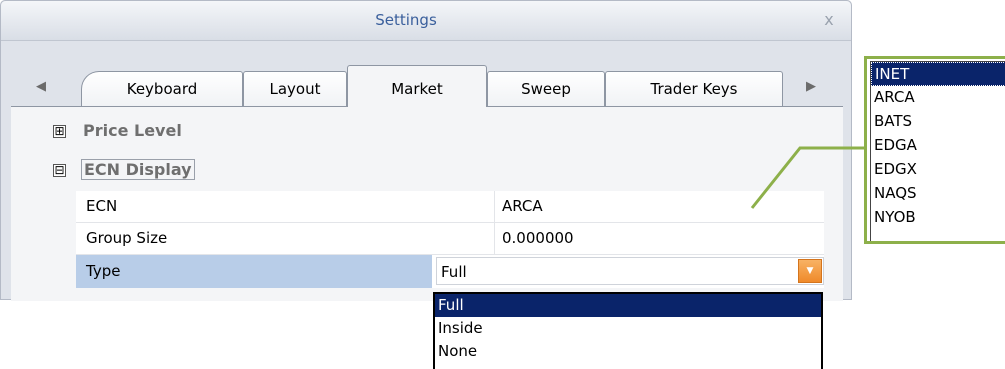 This screenshot has width=1005, height=369. Describe the element at coordinates (808, 177) in the screenshot. I see `callout-connector` at that location.